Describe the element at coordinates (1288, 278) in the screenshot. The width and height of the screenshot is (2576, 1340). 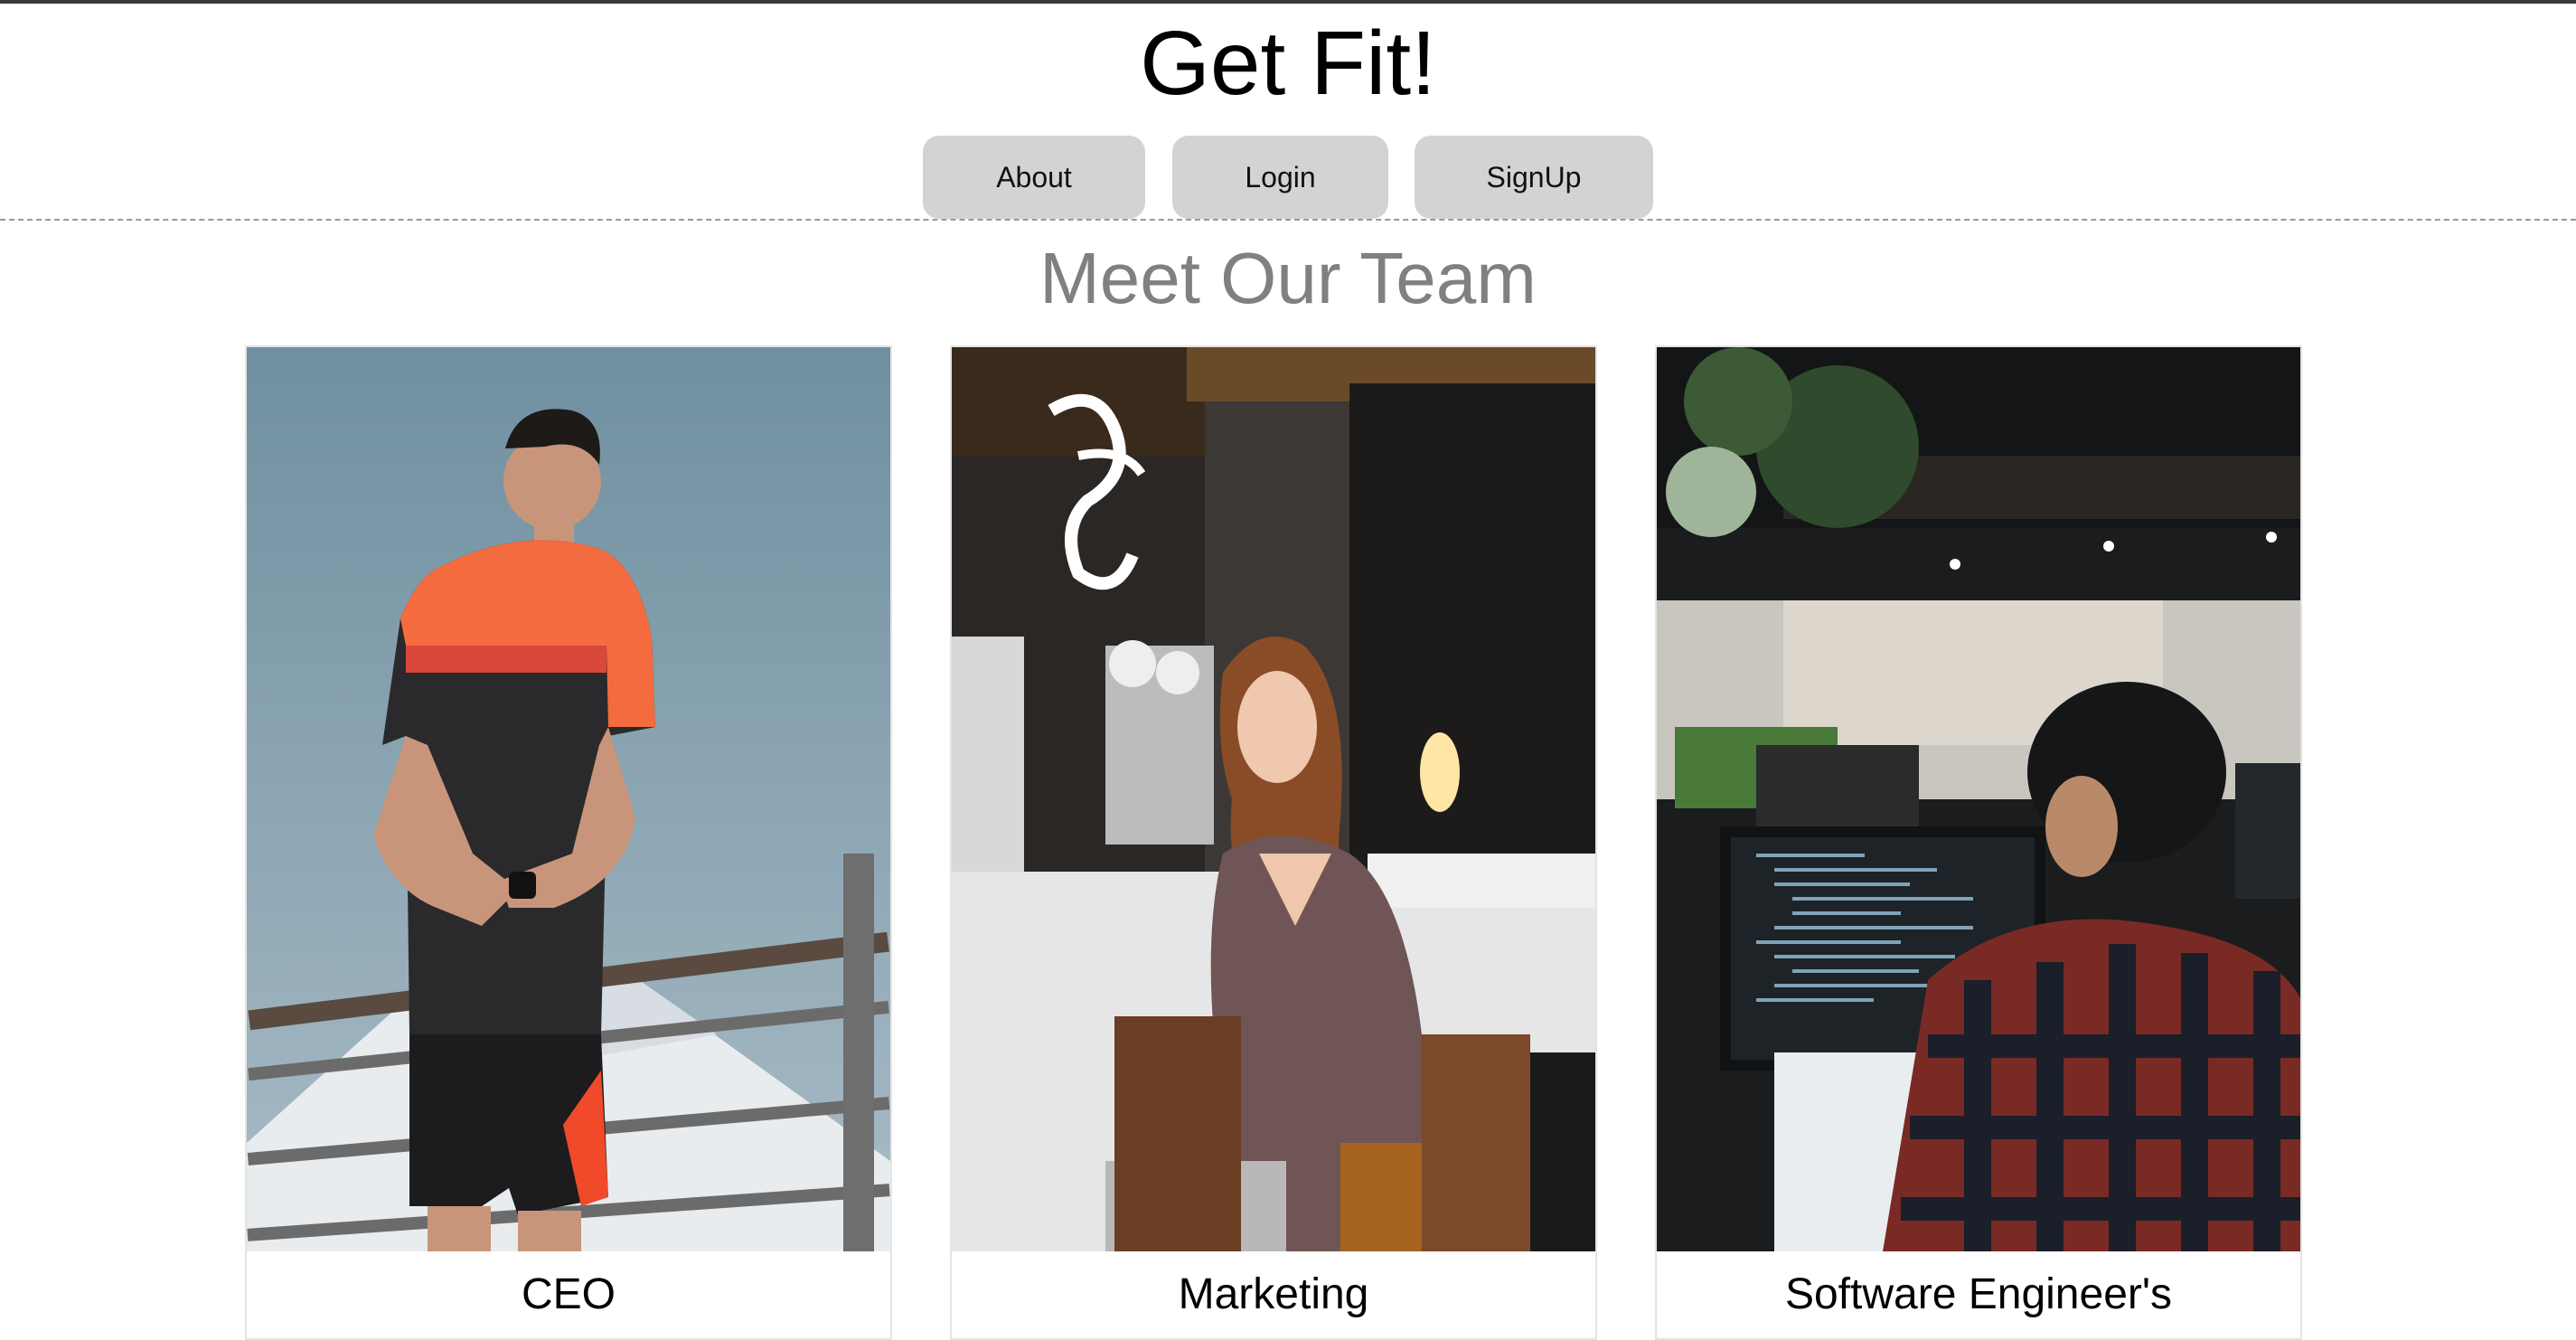
I see `team-heading: Meet Our Team` at that location.